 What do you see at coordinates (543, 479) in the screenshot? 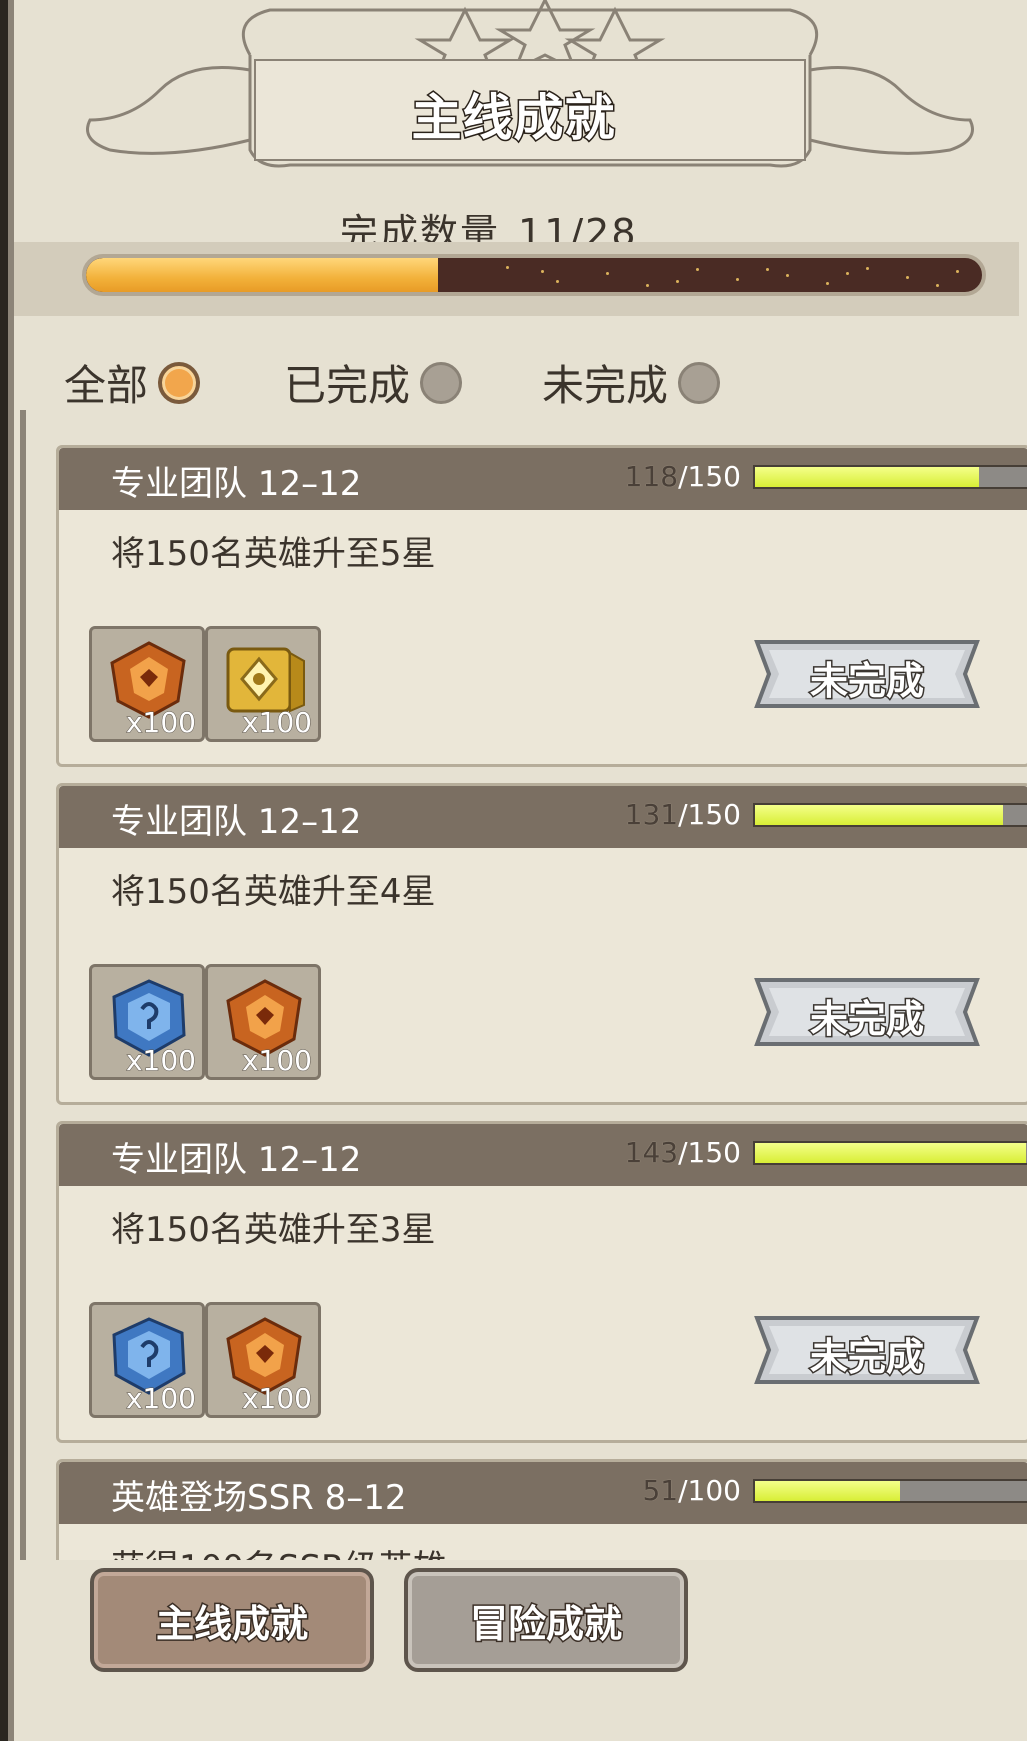
I see `card-header: 专业团队 12–12 118/150` at bounding box center [543, 479].